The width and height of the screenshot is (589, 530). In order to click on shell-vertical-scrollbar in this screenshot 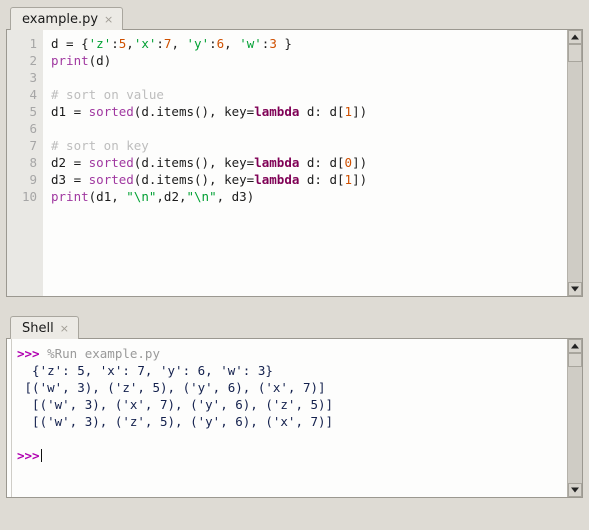, I will do `click(574, 418)`.